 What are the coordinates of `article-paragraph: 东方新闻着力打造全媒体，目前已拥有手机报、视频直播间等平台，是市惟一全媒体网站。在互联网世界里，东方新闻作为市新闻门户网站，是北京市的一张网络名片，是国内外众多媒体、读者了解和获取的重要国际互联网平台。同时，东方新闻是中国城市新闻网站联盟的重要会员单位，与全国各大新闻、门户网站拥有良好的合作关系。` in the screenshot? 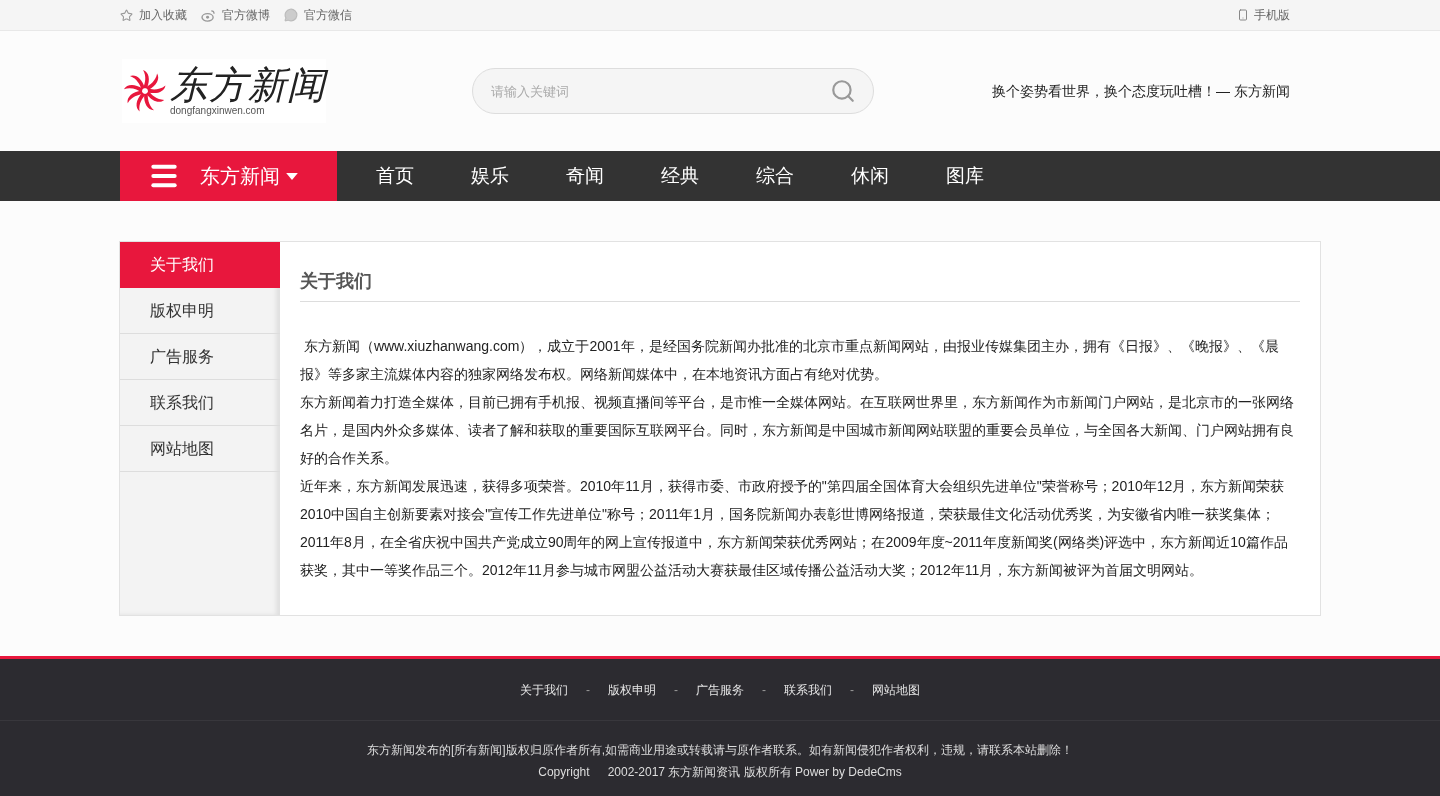 It's located at (797, 430).